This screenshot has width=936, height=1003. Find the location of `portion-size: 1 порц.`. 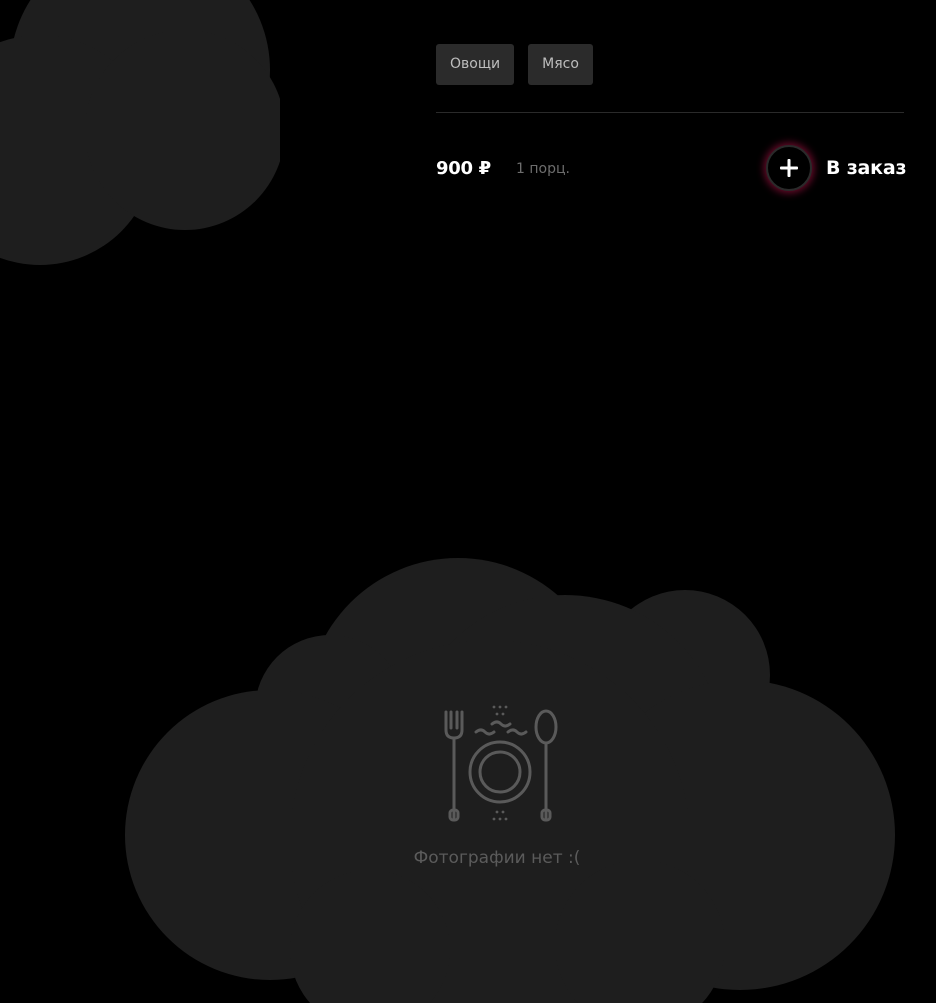

portion-size: 1 порц. is located at coordinates (543, 169).